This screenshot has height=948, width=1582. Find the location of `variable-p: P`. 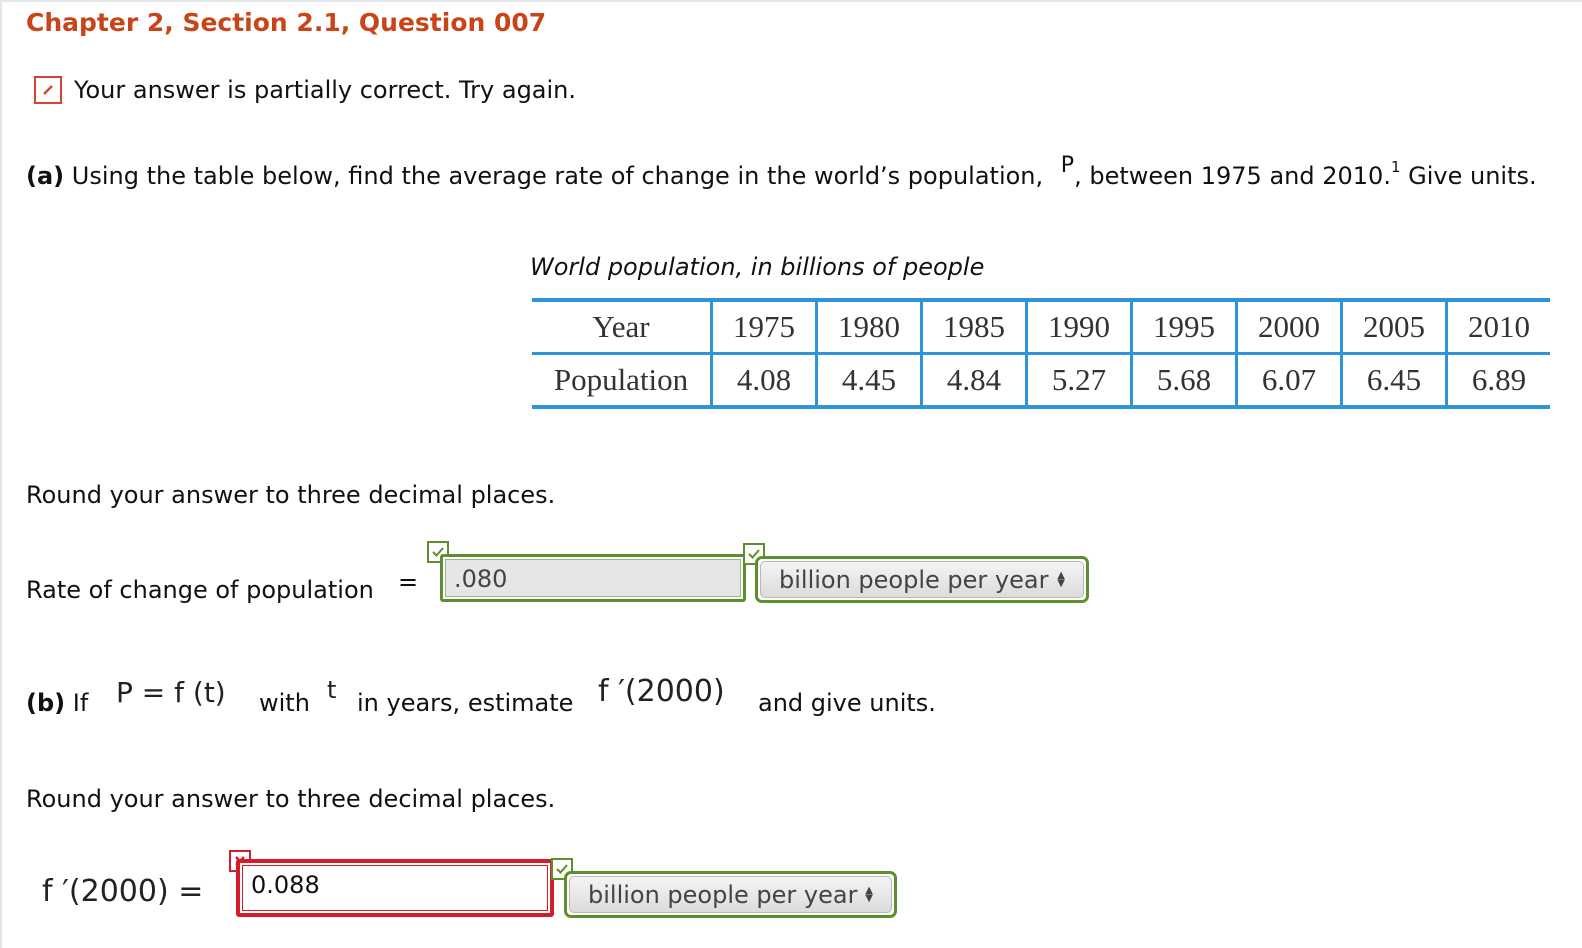

variable-p: P is located at coordinates (1067, 165).